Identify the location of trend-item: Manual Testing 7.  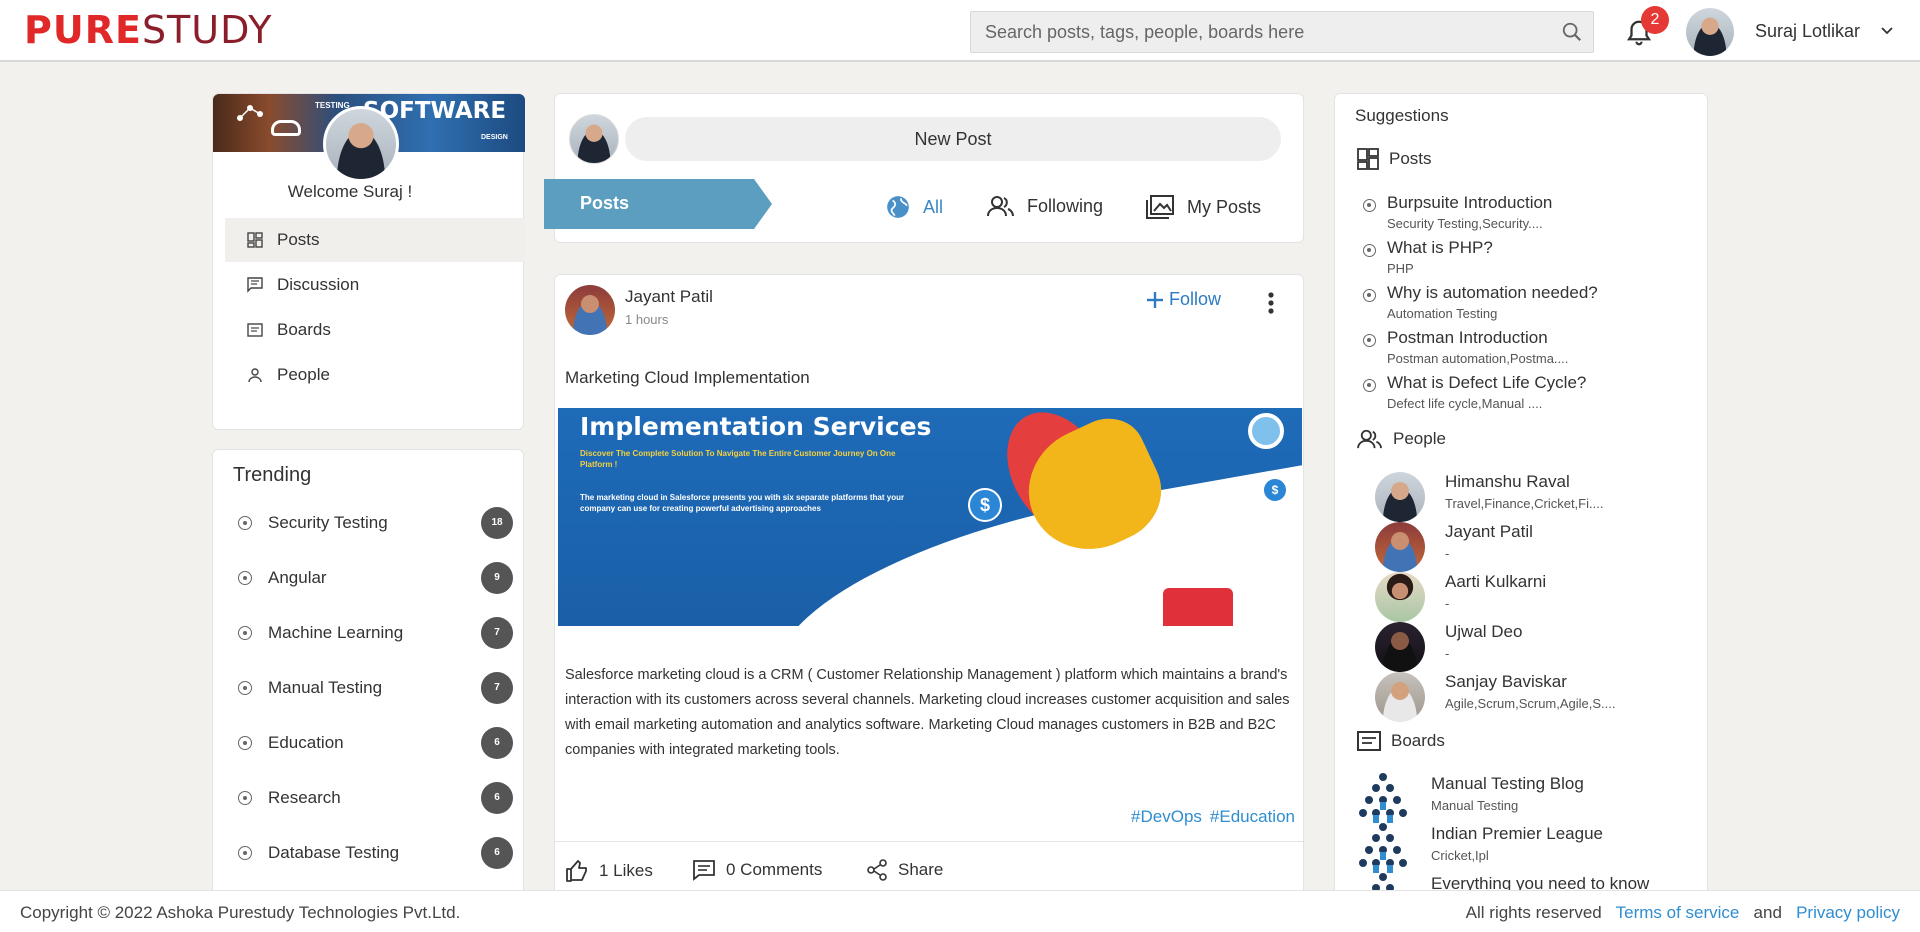
(373, 688).